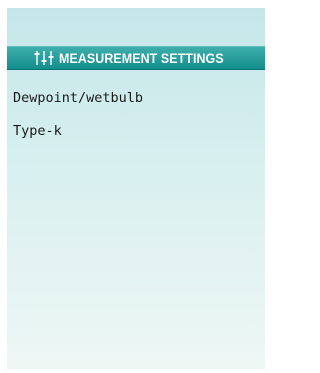 The height and width of the screenshot is (373, 320). I want to click on menu-item-dewpoint-wetbulb: Dewpoint/wetbulb, so click(78, 98).